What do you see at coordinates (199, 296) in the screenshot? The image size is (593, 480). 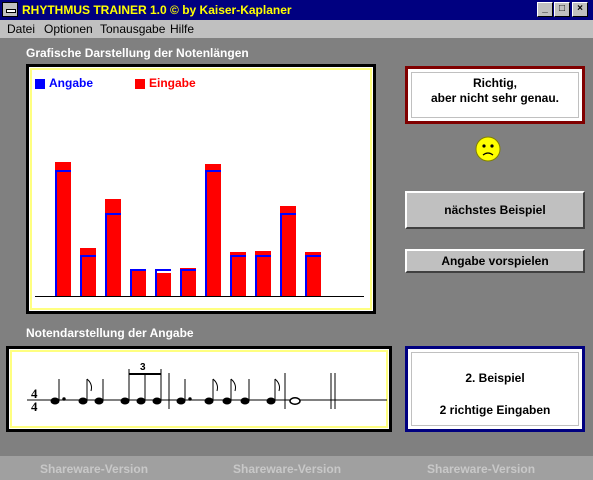 I see `chart-baseline` at bounding box center [199, 296].